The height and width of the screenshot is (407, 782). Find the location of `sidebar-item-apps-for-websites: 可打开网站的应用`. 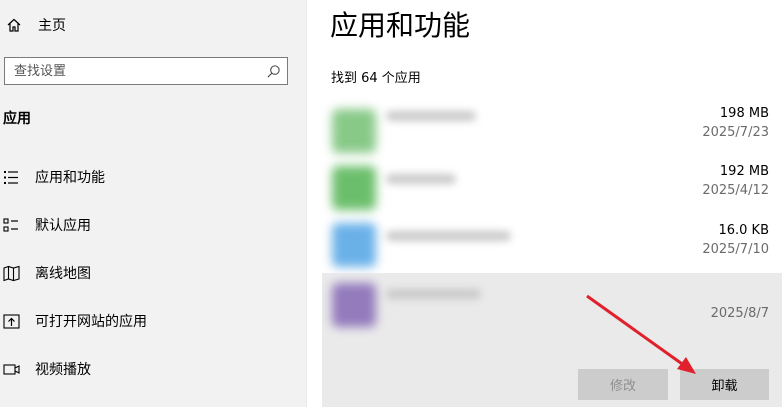

sidebar-item-apps-for-websites: 可打开网站的应用 is located at coordinates (153, 321).